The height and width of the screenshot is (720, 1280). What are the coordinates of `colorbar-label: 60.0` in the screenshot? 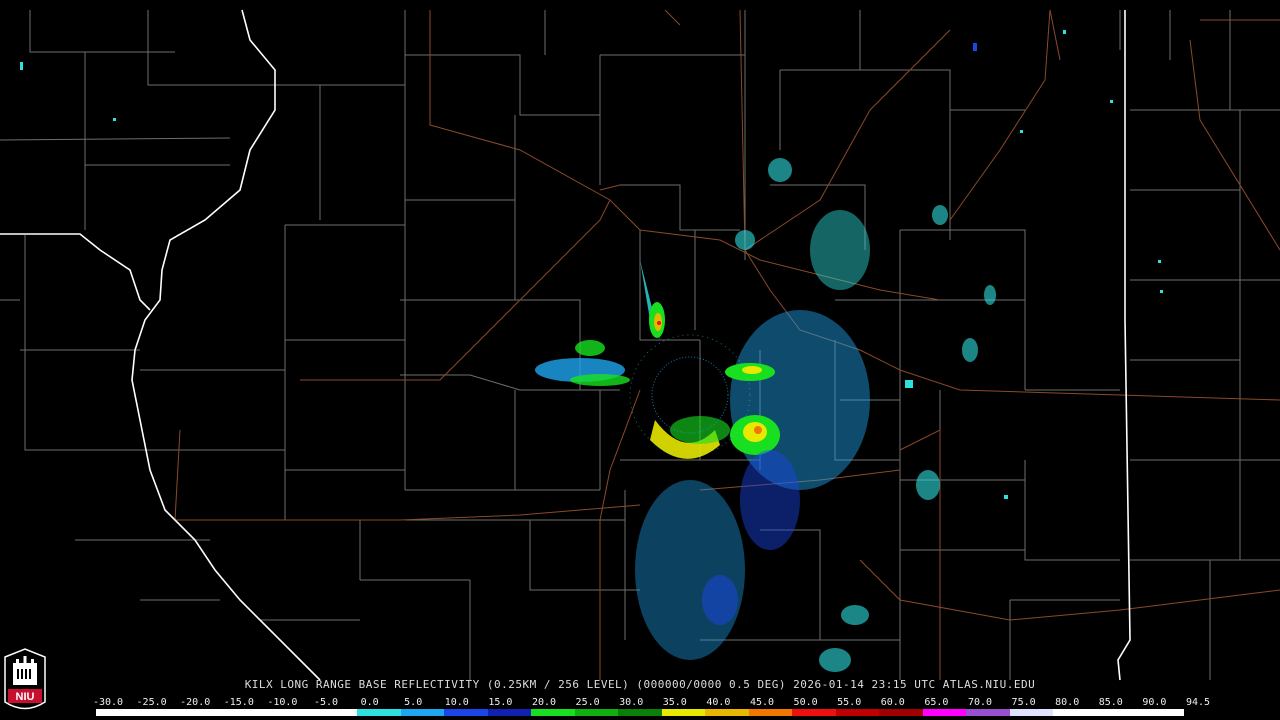 It's located at (892, 702).